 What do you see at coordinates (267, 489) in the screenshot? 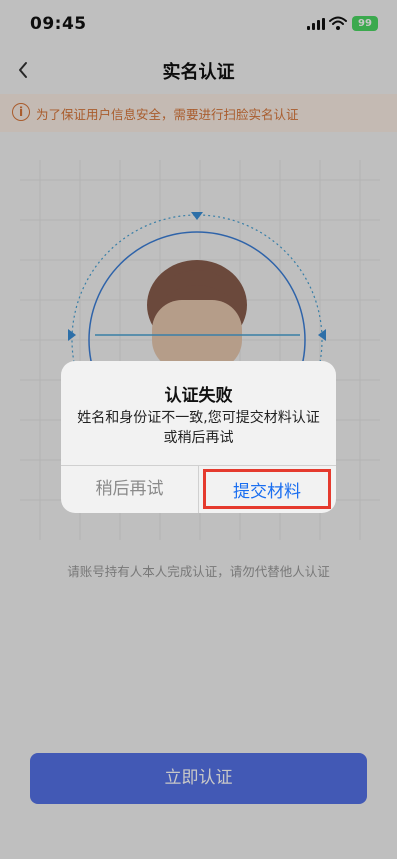
I see `submit-materials-button: 提交材料` at bounding box center [267, 489].